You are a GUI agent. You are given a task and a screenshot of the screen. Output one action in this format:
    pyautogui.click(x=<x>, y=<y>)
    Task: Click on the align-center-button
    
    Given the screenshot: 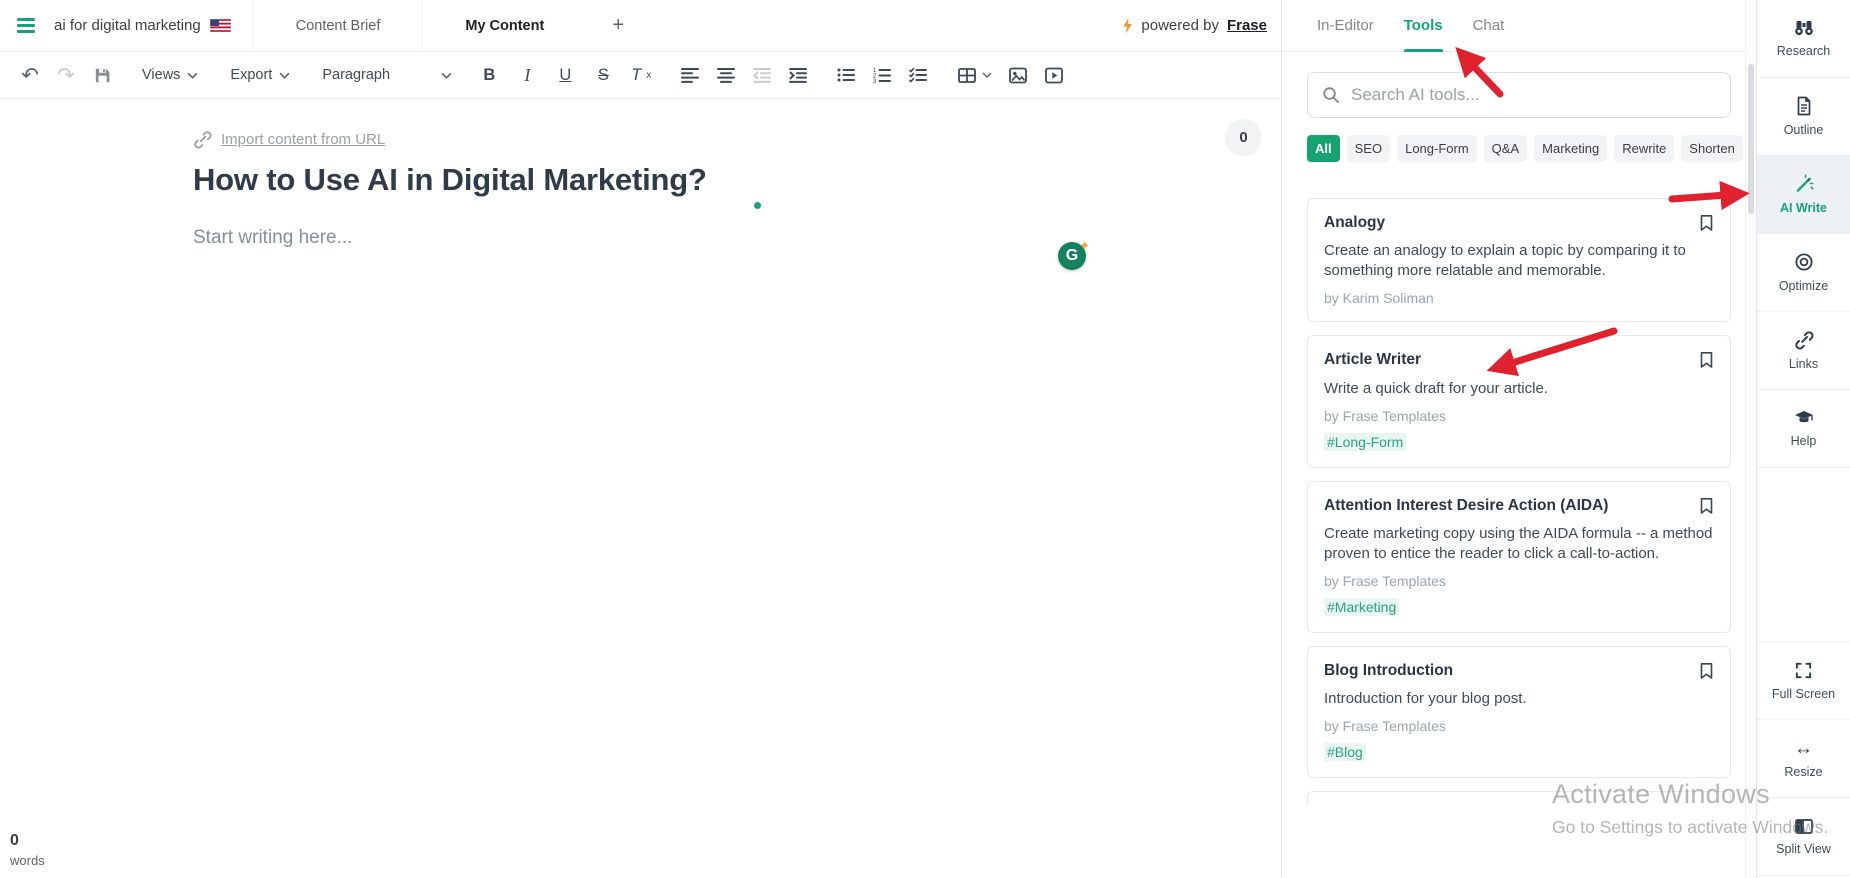 What is the action you would take?
    pyautogui.click(x=726, y=75)
    